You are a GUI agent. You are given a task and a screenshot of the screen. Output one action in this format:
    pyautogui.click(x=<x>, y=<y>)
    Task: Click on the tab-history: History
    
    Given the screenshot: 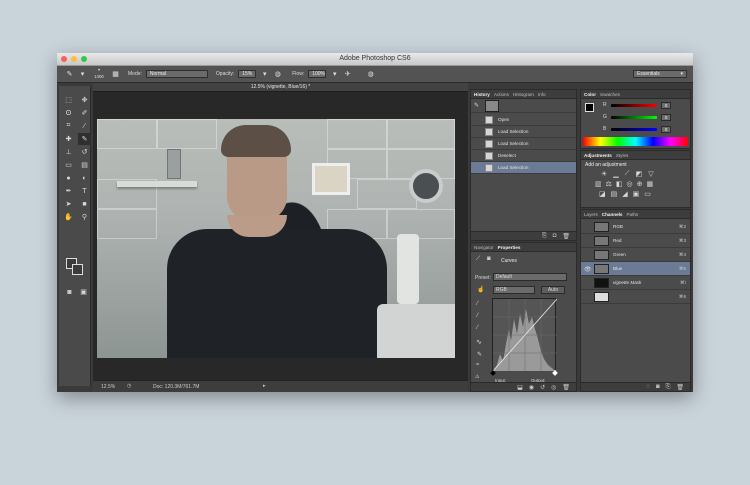 What is the action you would take?
    pyautogui.click(x=482, y=94)
    